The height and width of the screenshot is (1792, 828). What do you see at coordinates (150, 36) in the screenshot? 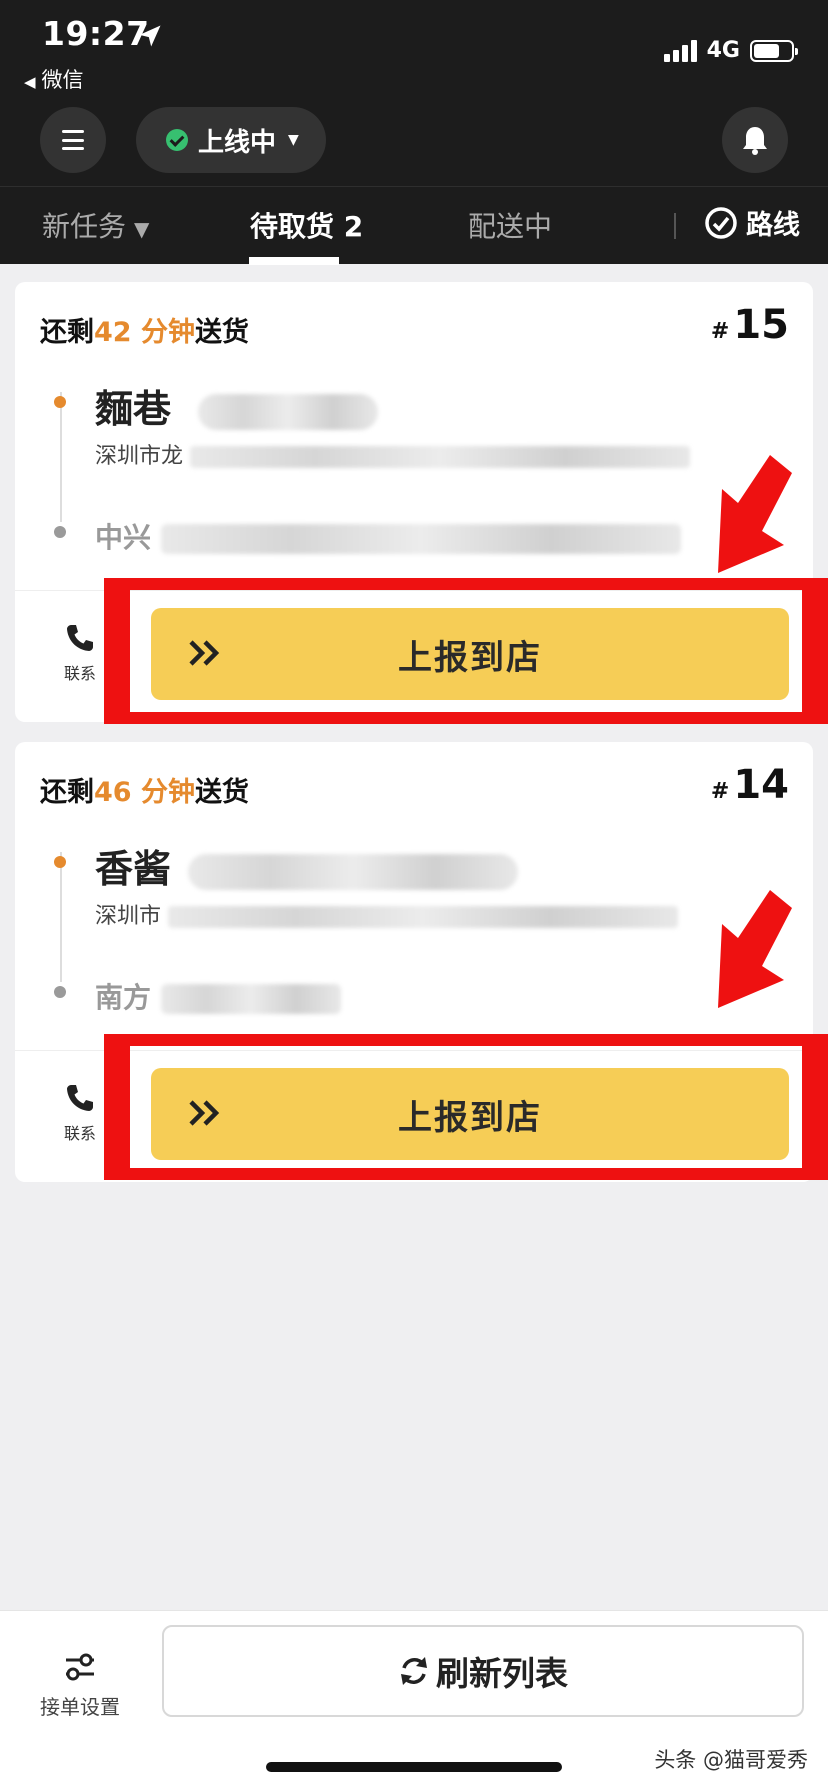
I see `location-arrow-icon` at bounding box center [150, 36].